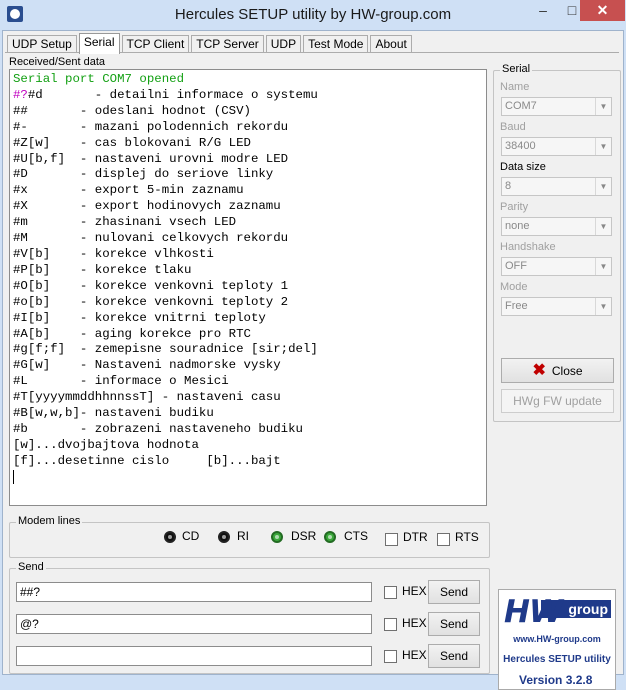 This screenshot has width=626, height=690. Describe the element at coordinates (165, 349) in the screenshot. I see `received-line-text: #g[f;f] - zemepisne souradnice [sir;del]` at that location.